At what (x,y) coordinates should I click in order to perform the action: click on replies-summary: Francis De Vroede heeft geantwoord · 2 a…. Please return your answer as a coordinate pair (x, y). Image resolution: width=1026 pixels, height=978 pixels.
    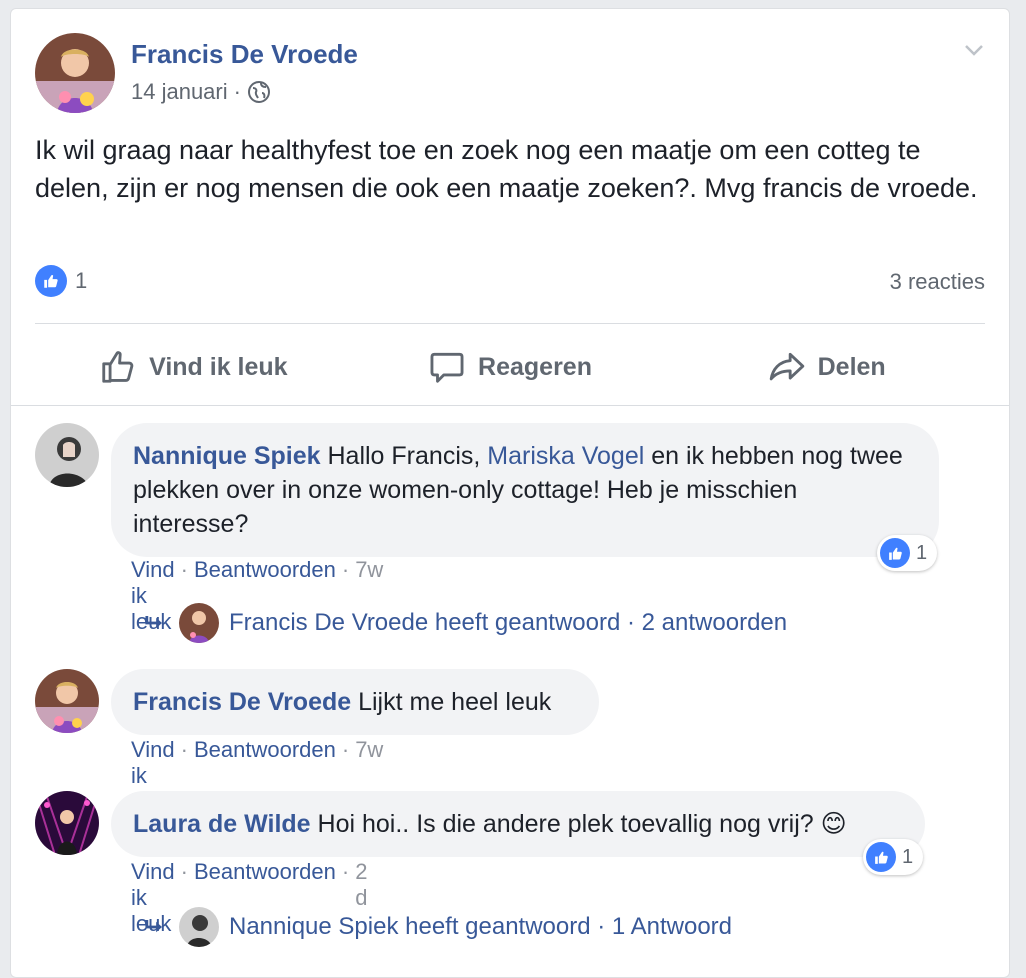
    Looking at the image, I should click on (508, 623).